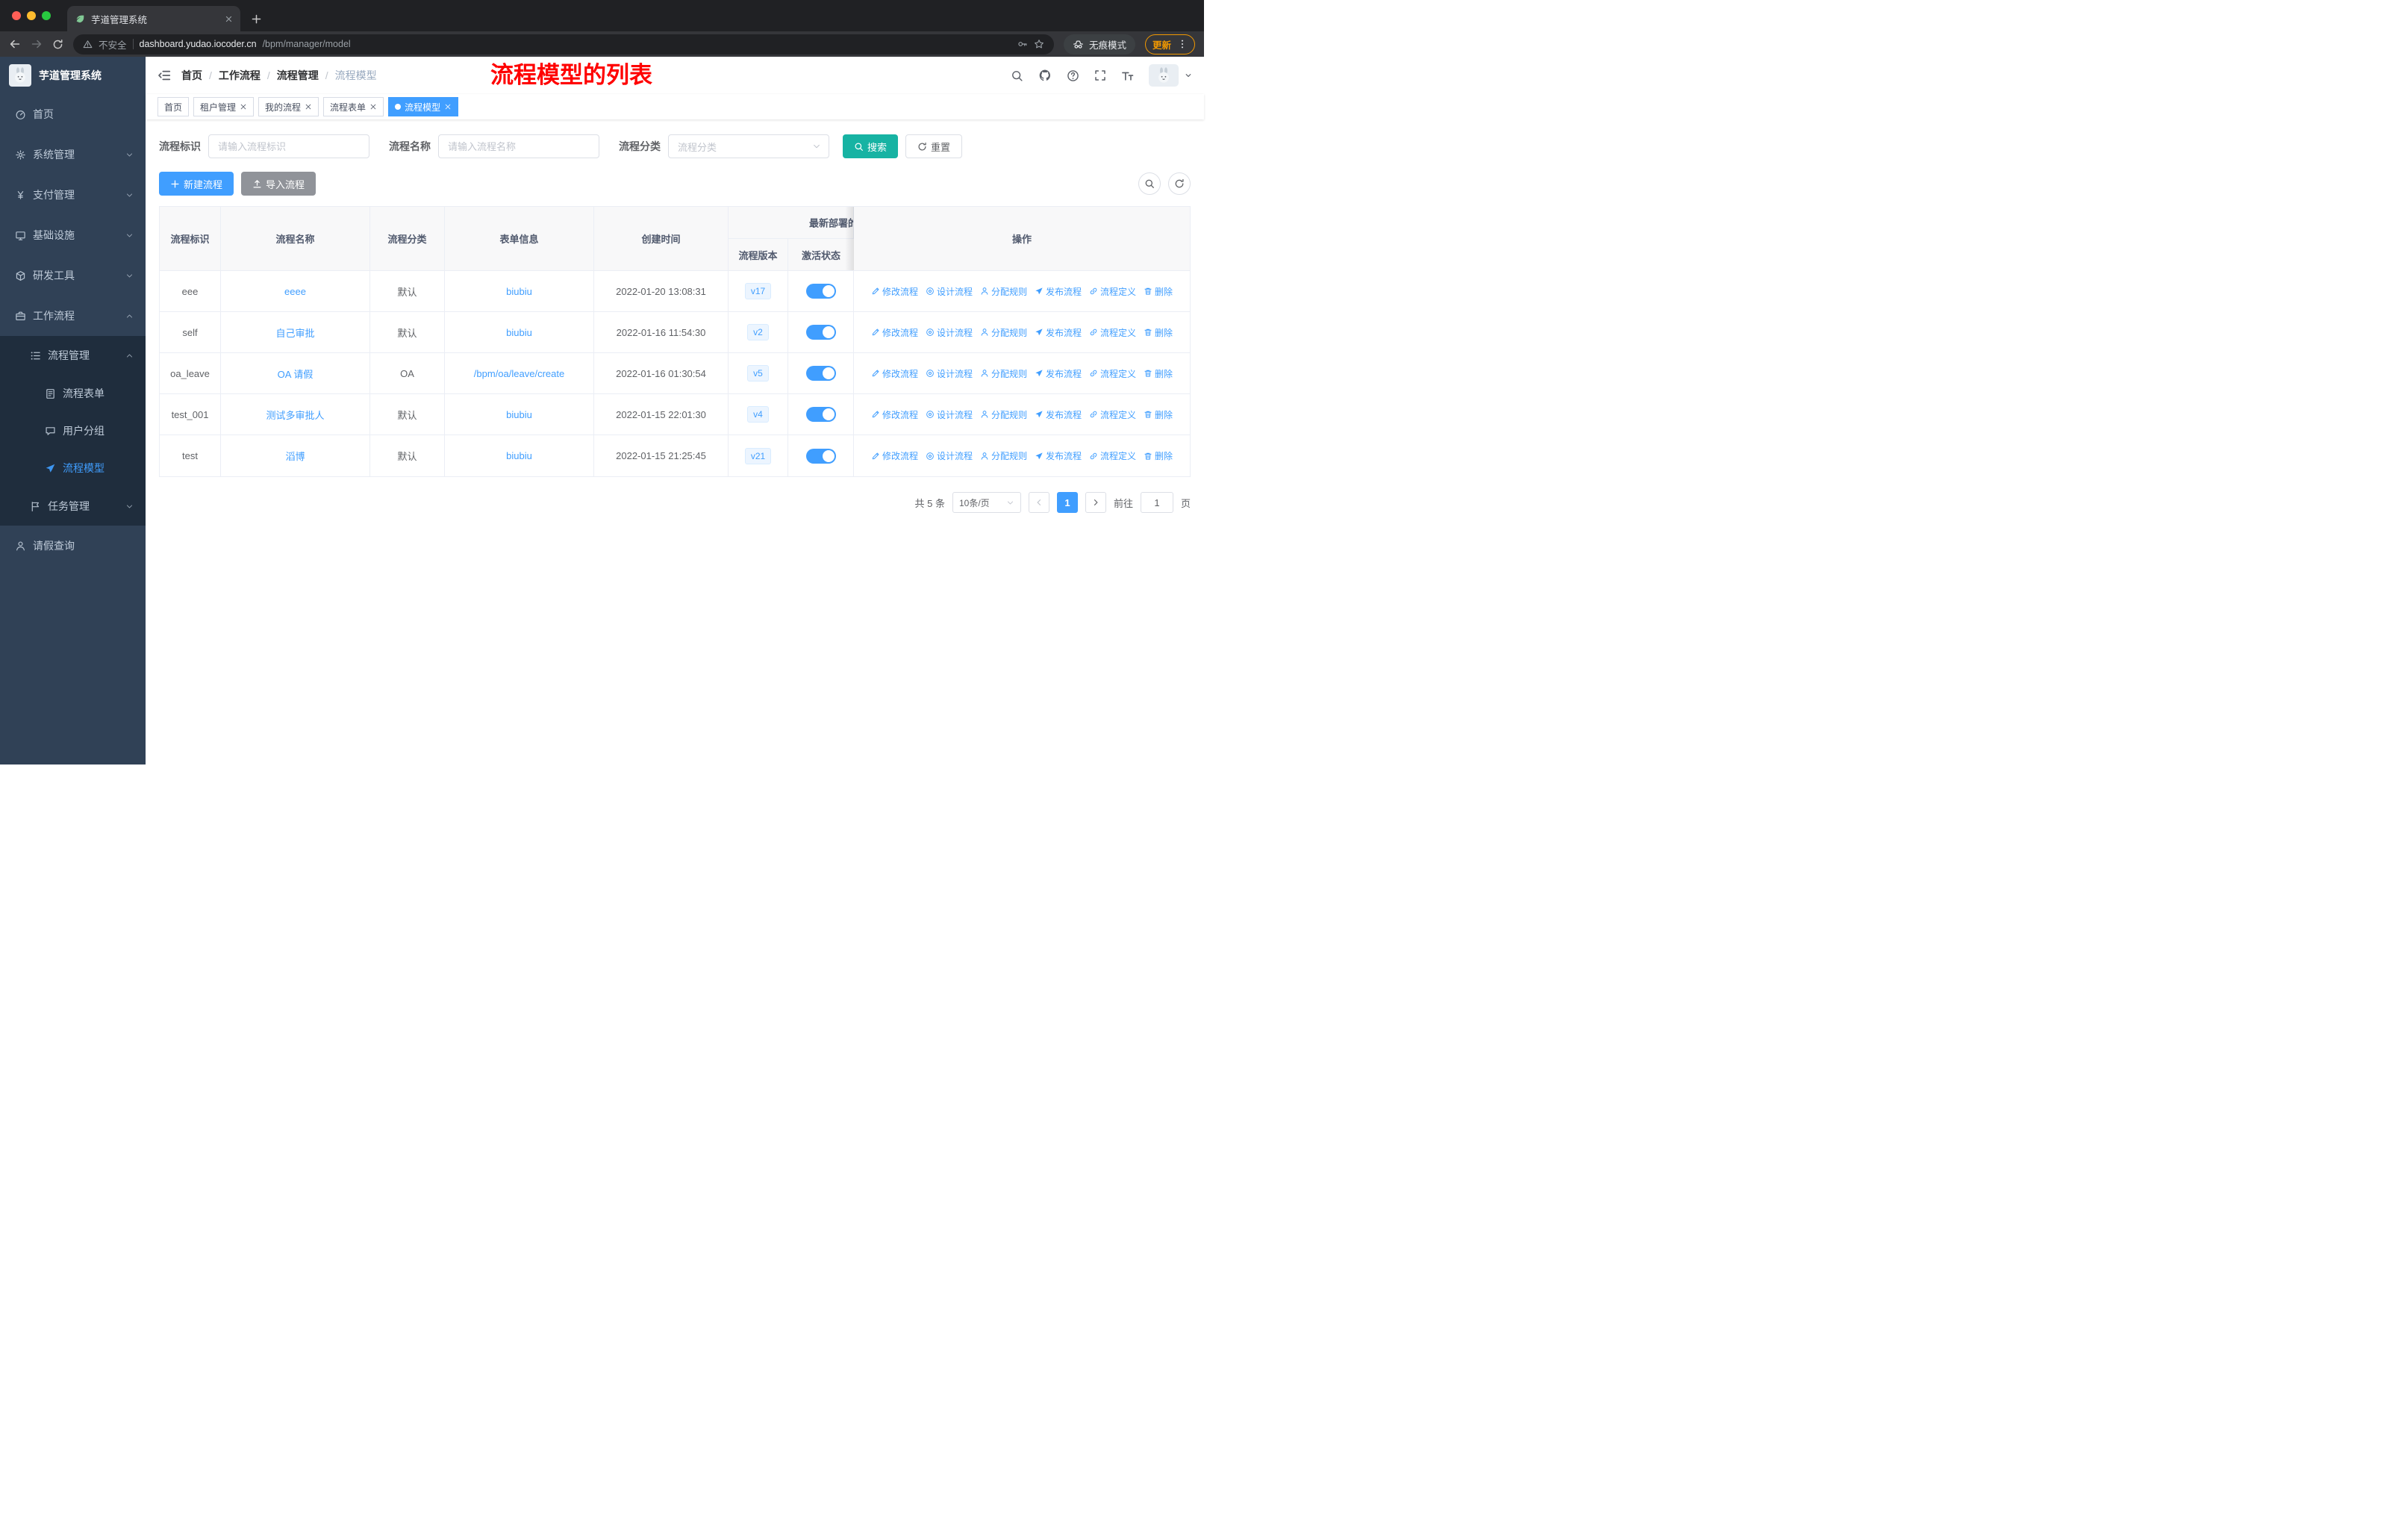 The image size is (2408, 1529). What do you see at coordinates (73, 195) in the screenshot?
I see `sidebar-item-payment-management: 支付管理` at bounding box center [73, 195].